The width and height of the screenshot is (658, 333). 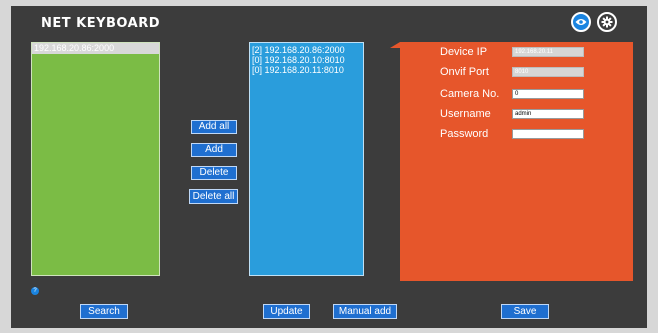 What do you see at coordinates (607, 22) in the screenshot?
I see `gear-icon` at bounding box center [607, 22].